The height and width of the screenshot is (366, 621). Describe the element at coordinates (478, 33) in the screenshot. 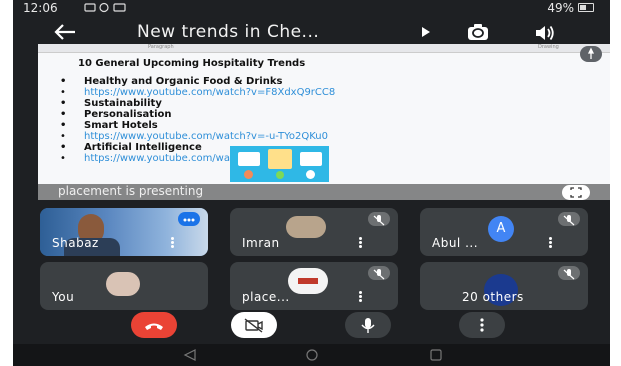

I see `switch-camera-icon` at that location.